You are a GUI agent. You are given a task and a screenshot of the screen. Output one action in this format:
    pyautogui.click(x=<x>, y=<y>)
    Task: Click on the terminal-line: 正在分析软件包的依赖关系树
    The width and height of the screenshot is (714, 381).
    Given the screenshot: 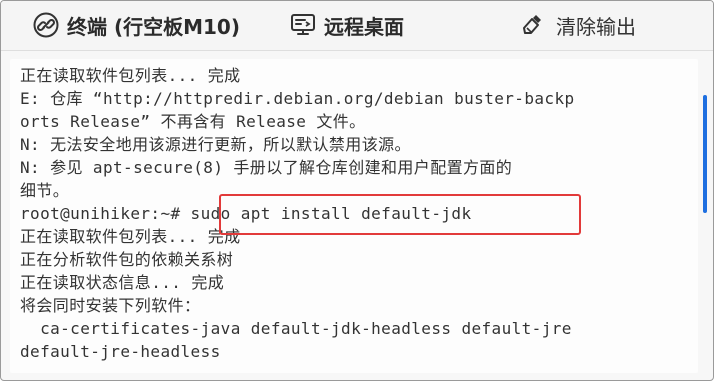 What is the action you would take?
    pyautogui.click(x=127, y=259)
    